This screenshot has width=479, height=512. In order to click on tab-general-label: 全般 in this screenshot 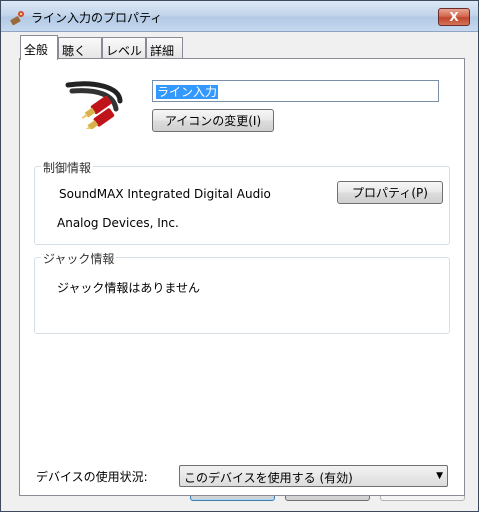, I will do `click(36, 50)`.